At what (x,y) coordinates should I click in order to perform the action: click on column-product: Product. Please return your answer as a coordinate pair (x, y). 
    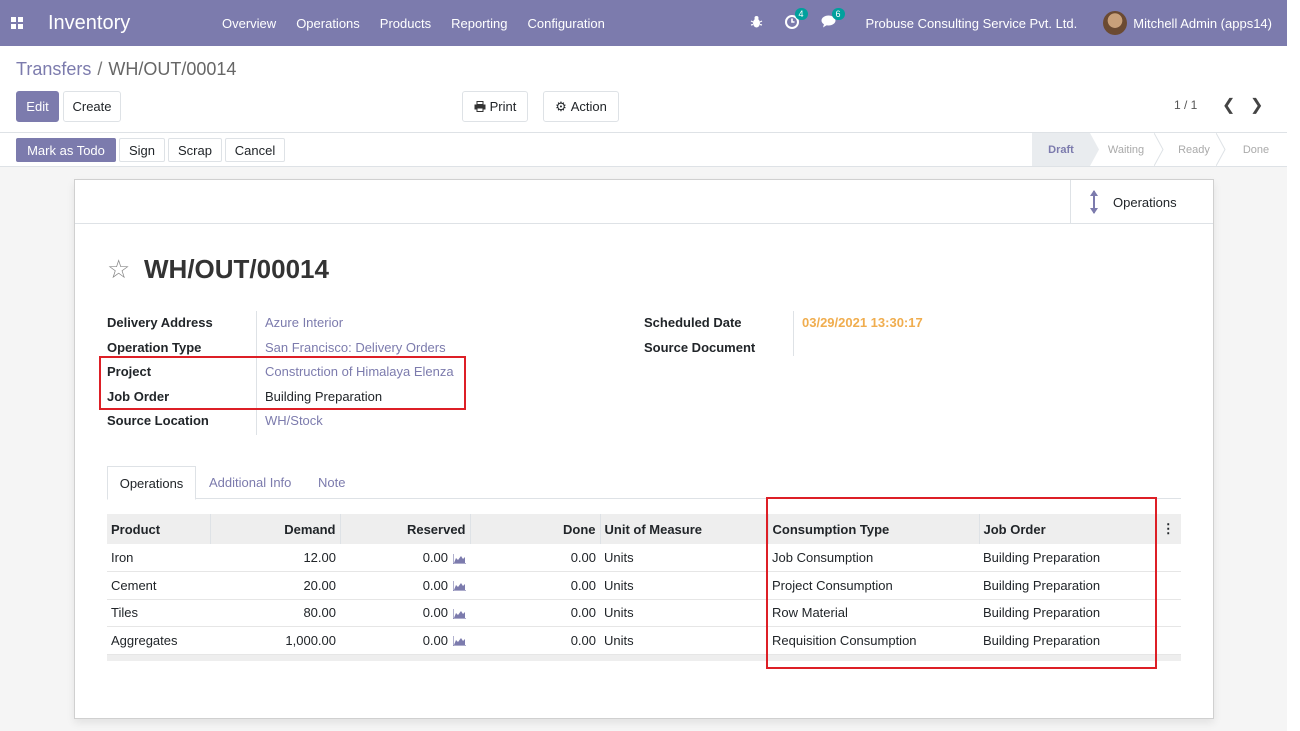
    Looking at the image, I should click on (159, 529).